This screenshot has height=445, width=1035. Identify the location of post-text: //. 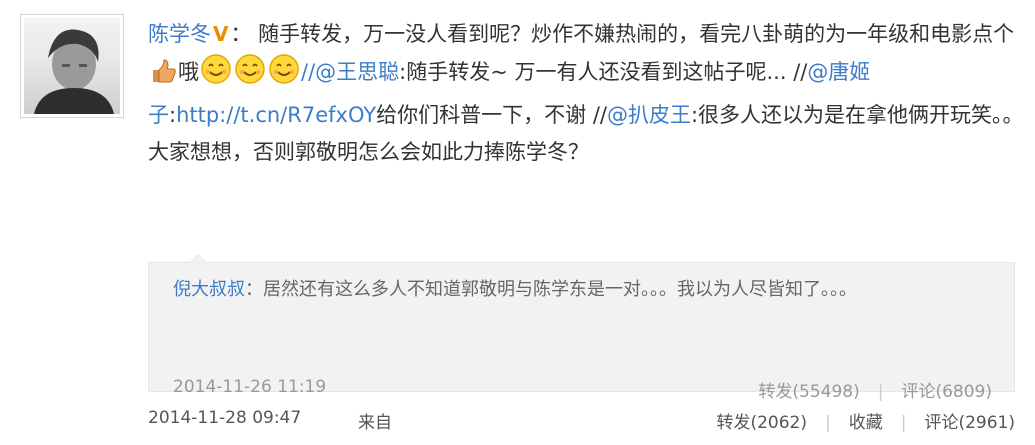
(308, 72).